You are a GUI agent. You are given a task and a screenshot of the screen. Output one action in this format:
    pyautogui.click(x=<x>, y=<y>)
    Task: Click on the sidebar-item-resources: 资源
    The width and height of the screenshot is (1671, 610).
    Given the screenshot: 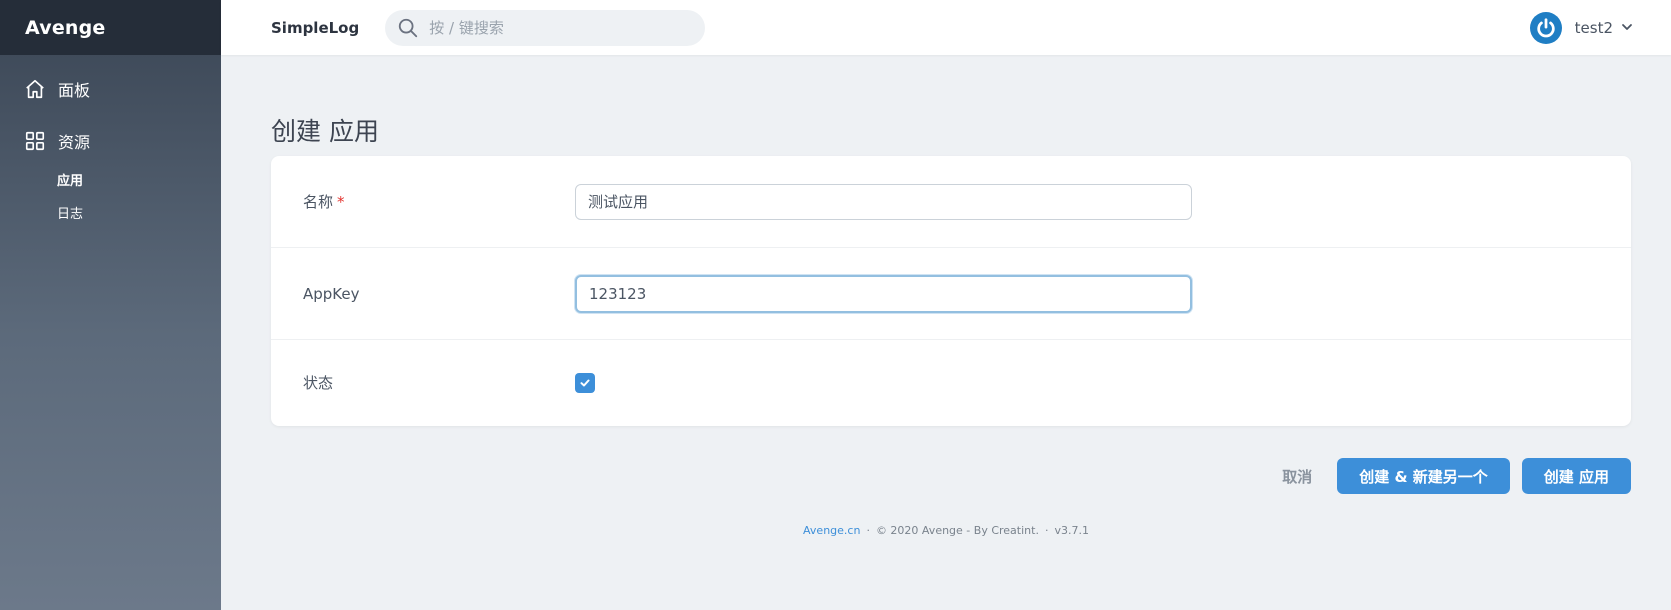 What is the action you would take?
    pyautogui.click(x=110, y=141)
    